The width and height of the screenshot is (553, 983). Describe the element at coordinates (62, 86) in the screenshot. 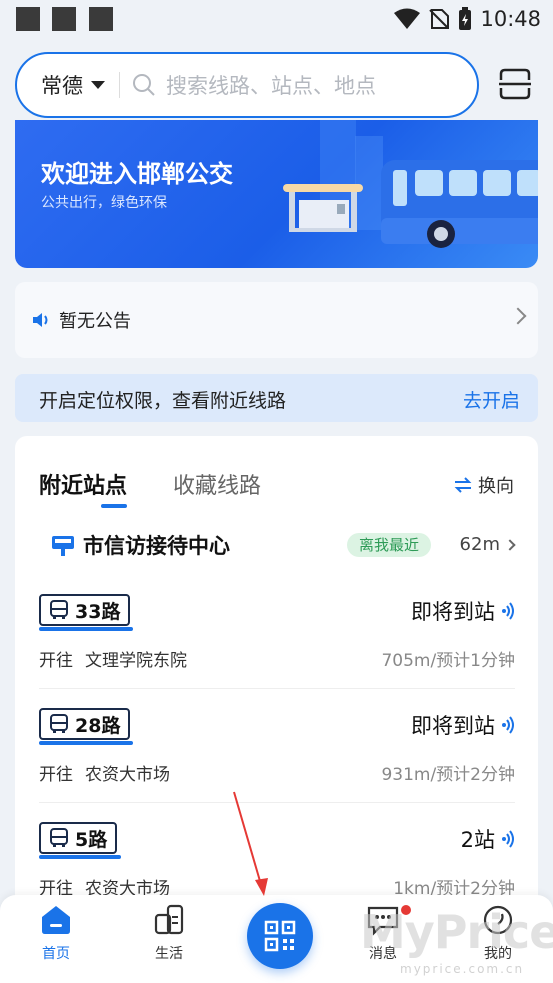

I see `city-label: 常德` at that location.